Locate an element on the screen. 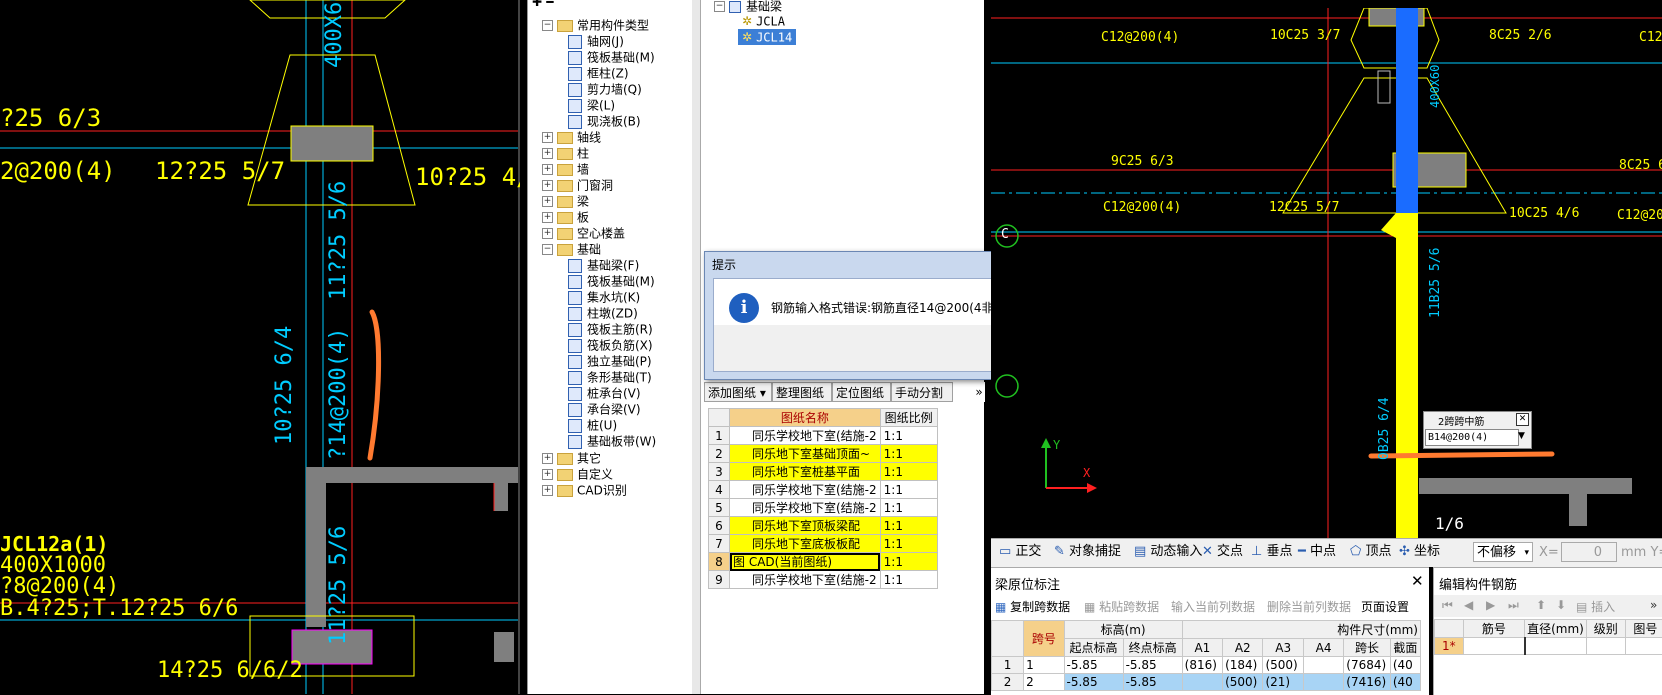 This screenshot has height=695, width=1662. tree-folder: +CAD识别 is located at coordinates (584, 490).